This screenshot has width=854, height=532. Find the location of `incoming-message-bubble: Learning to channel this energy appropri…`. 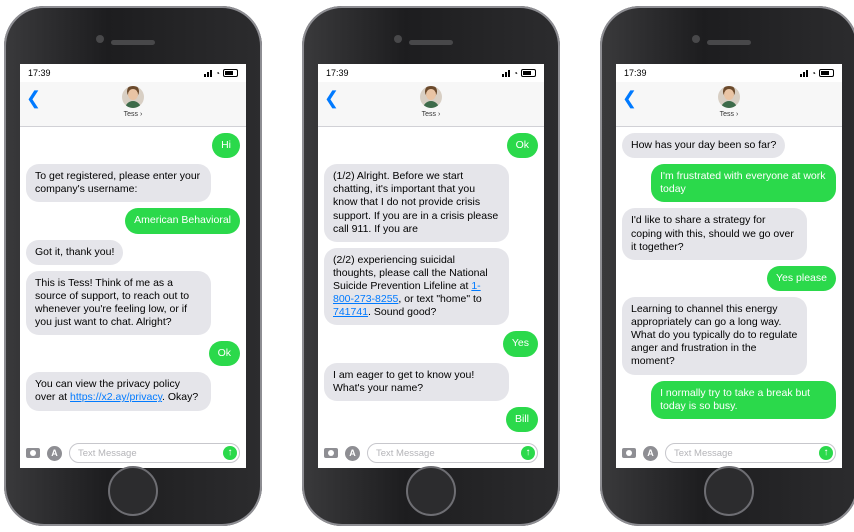

incoming-message-bubble: Learning to channel this energy appropri… is located at coordinates (714, 335).